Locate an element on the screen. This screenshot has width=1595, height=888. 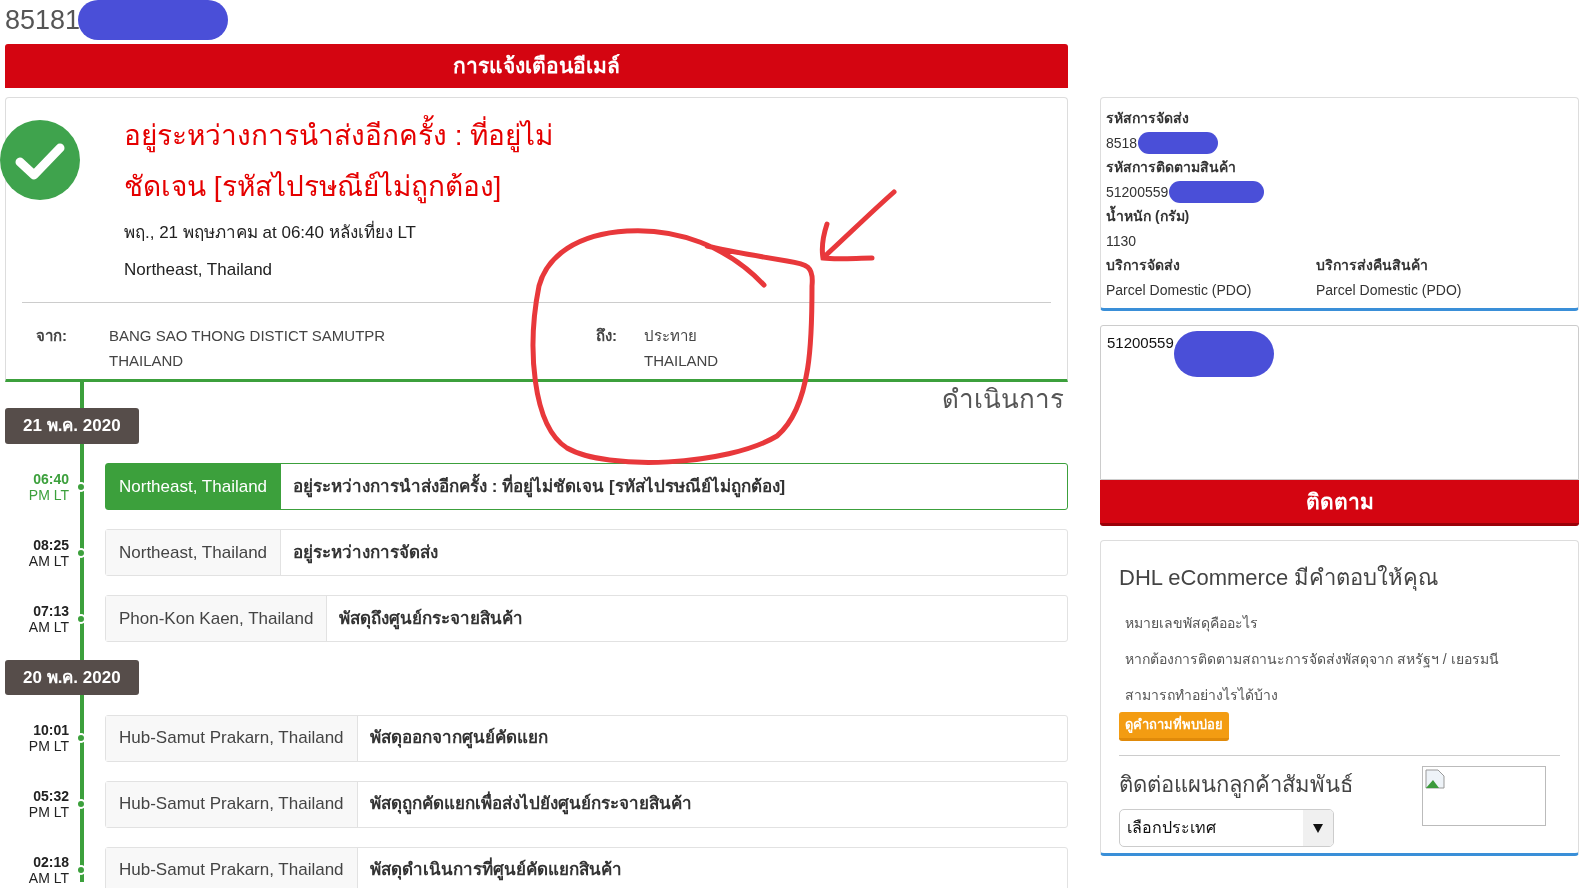
event-row: Hub-Samut Prakarn, Thailand พัสดุถูกคัดแยกเพื่อส่งไปยังศูนย์กระจายสินค้า is located at coordinates (586, 804).